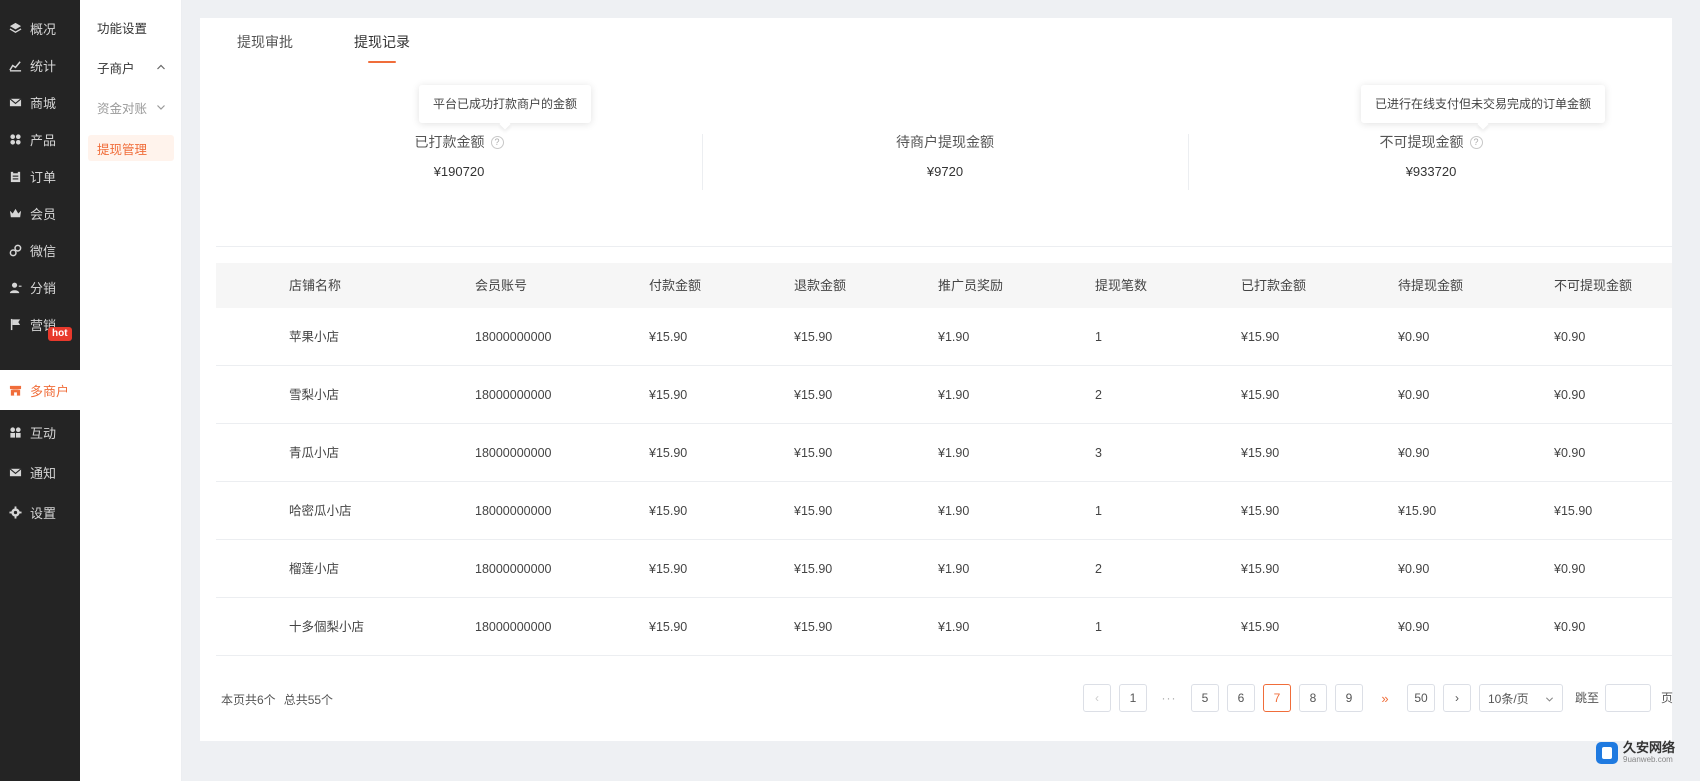  Describe the element at coordinates (116, 68) in the screenshot. I see `submenu-item-label: 子商户` at that location.